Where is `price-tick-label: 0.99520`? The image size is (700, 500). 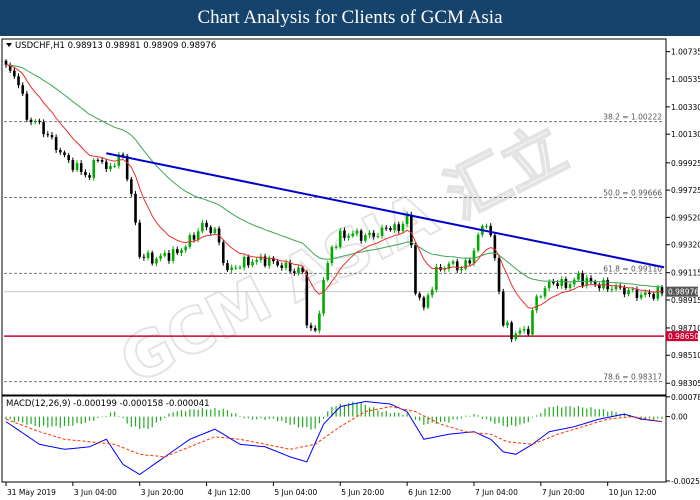
price-tick-label: 0.99520 is located at coordinates (685, 217).